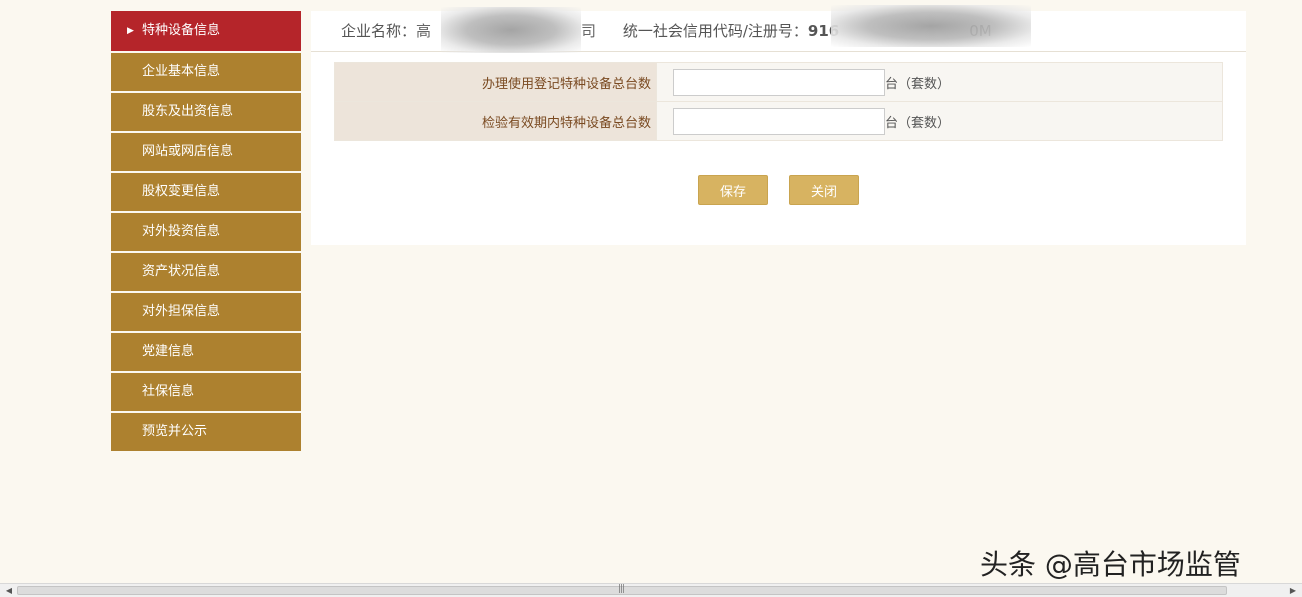 The height and width of the screenshot is (597, 1302). Describe the element at coordinates (424, 31) in the screenshot. I see `company-name-start: 高` at that location.